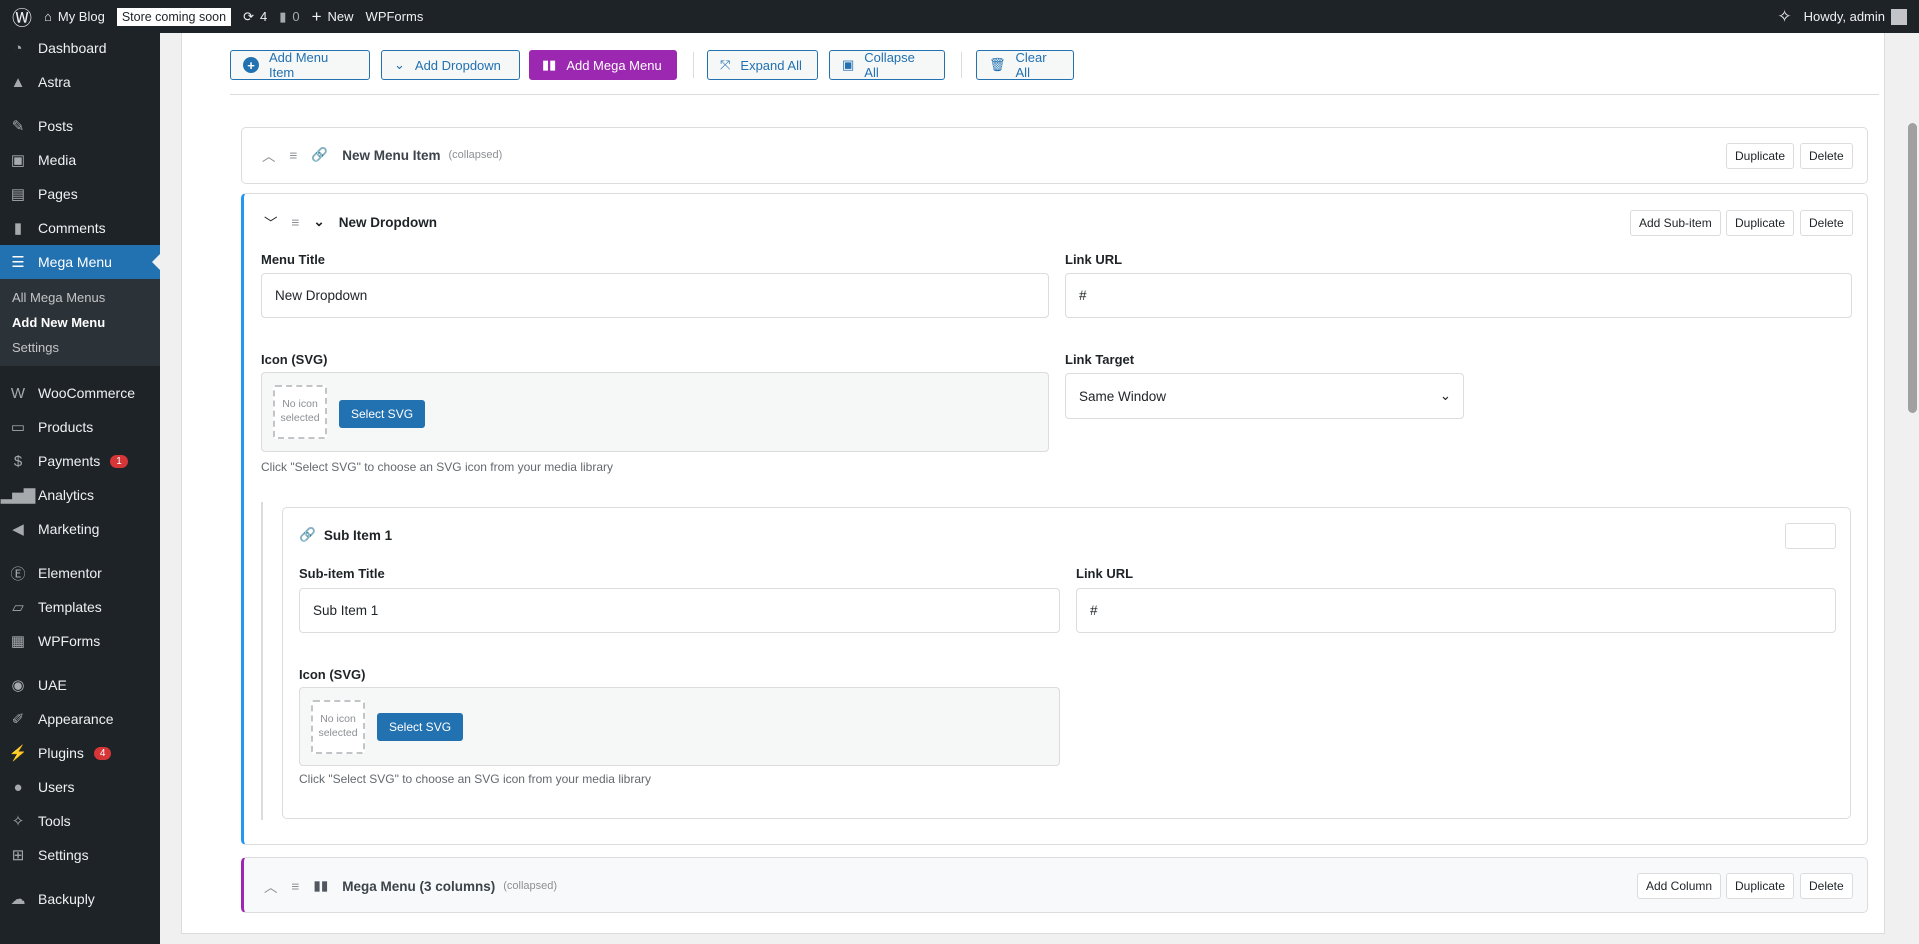  I want to click on sub-title-input: Sub Item 1, so click(679, 610).